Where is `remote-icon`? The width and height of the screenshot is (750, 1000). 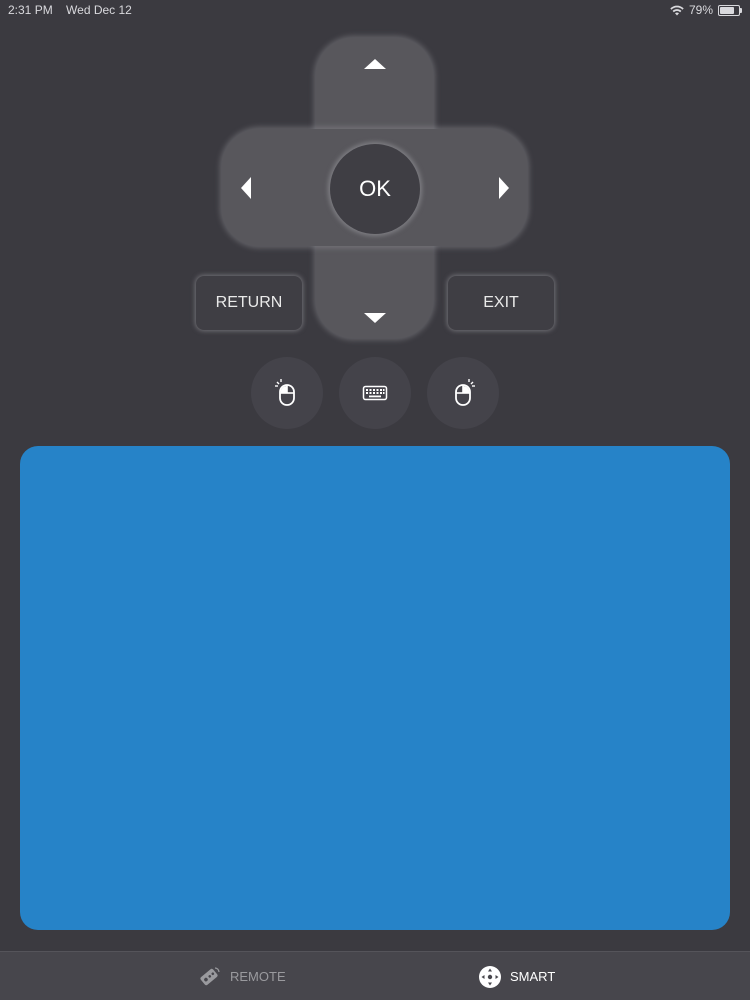
remote-icon is located at coordinates (210, 975).